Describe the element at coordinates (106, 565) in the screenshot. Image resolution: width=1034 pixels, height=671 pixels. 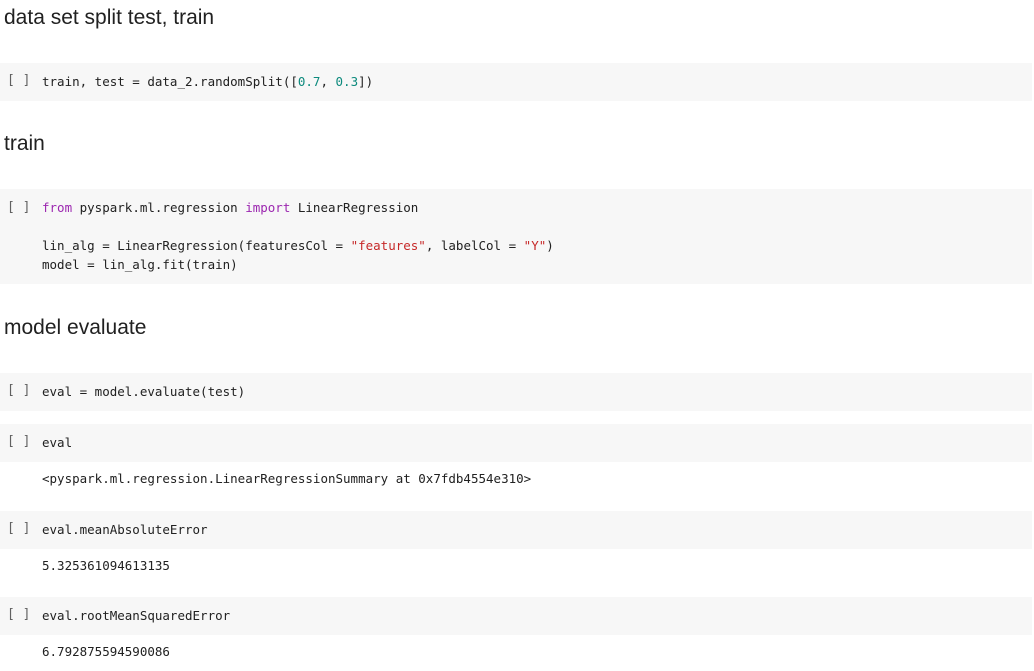
I see `cell-output-mae: 5.325361094613135` at that location.